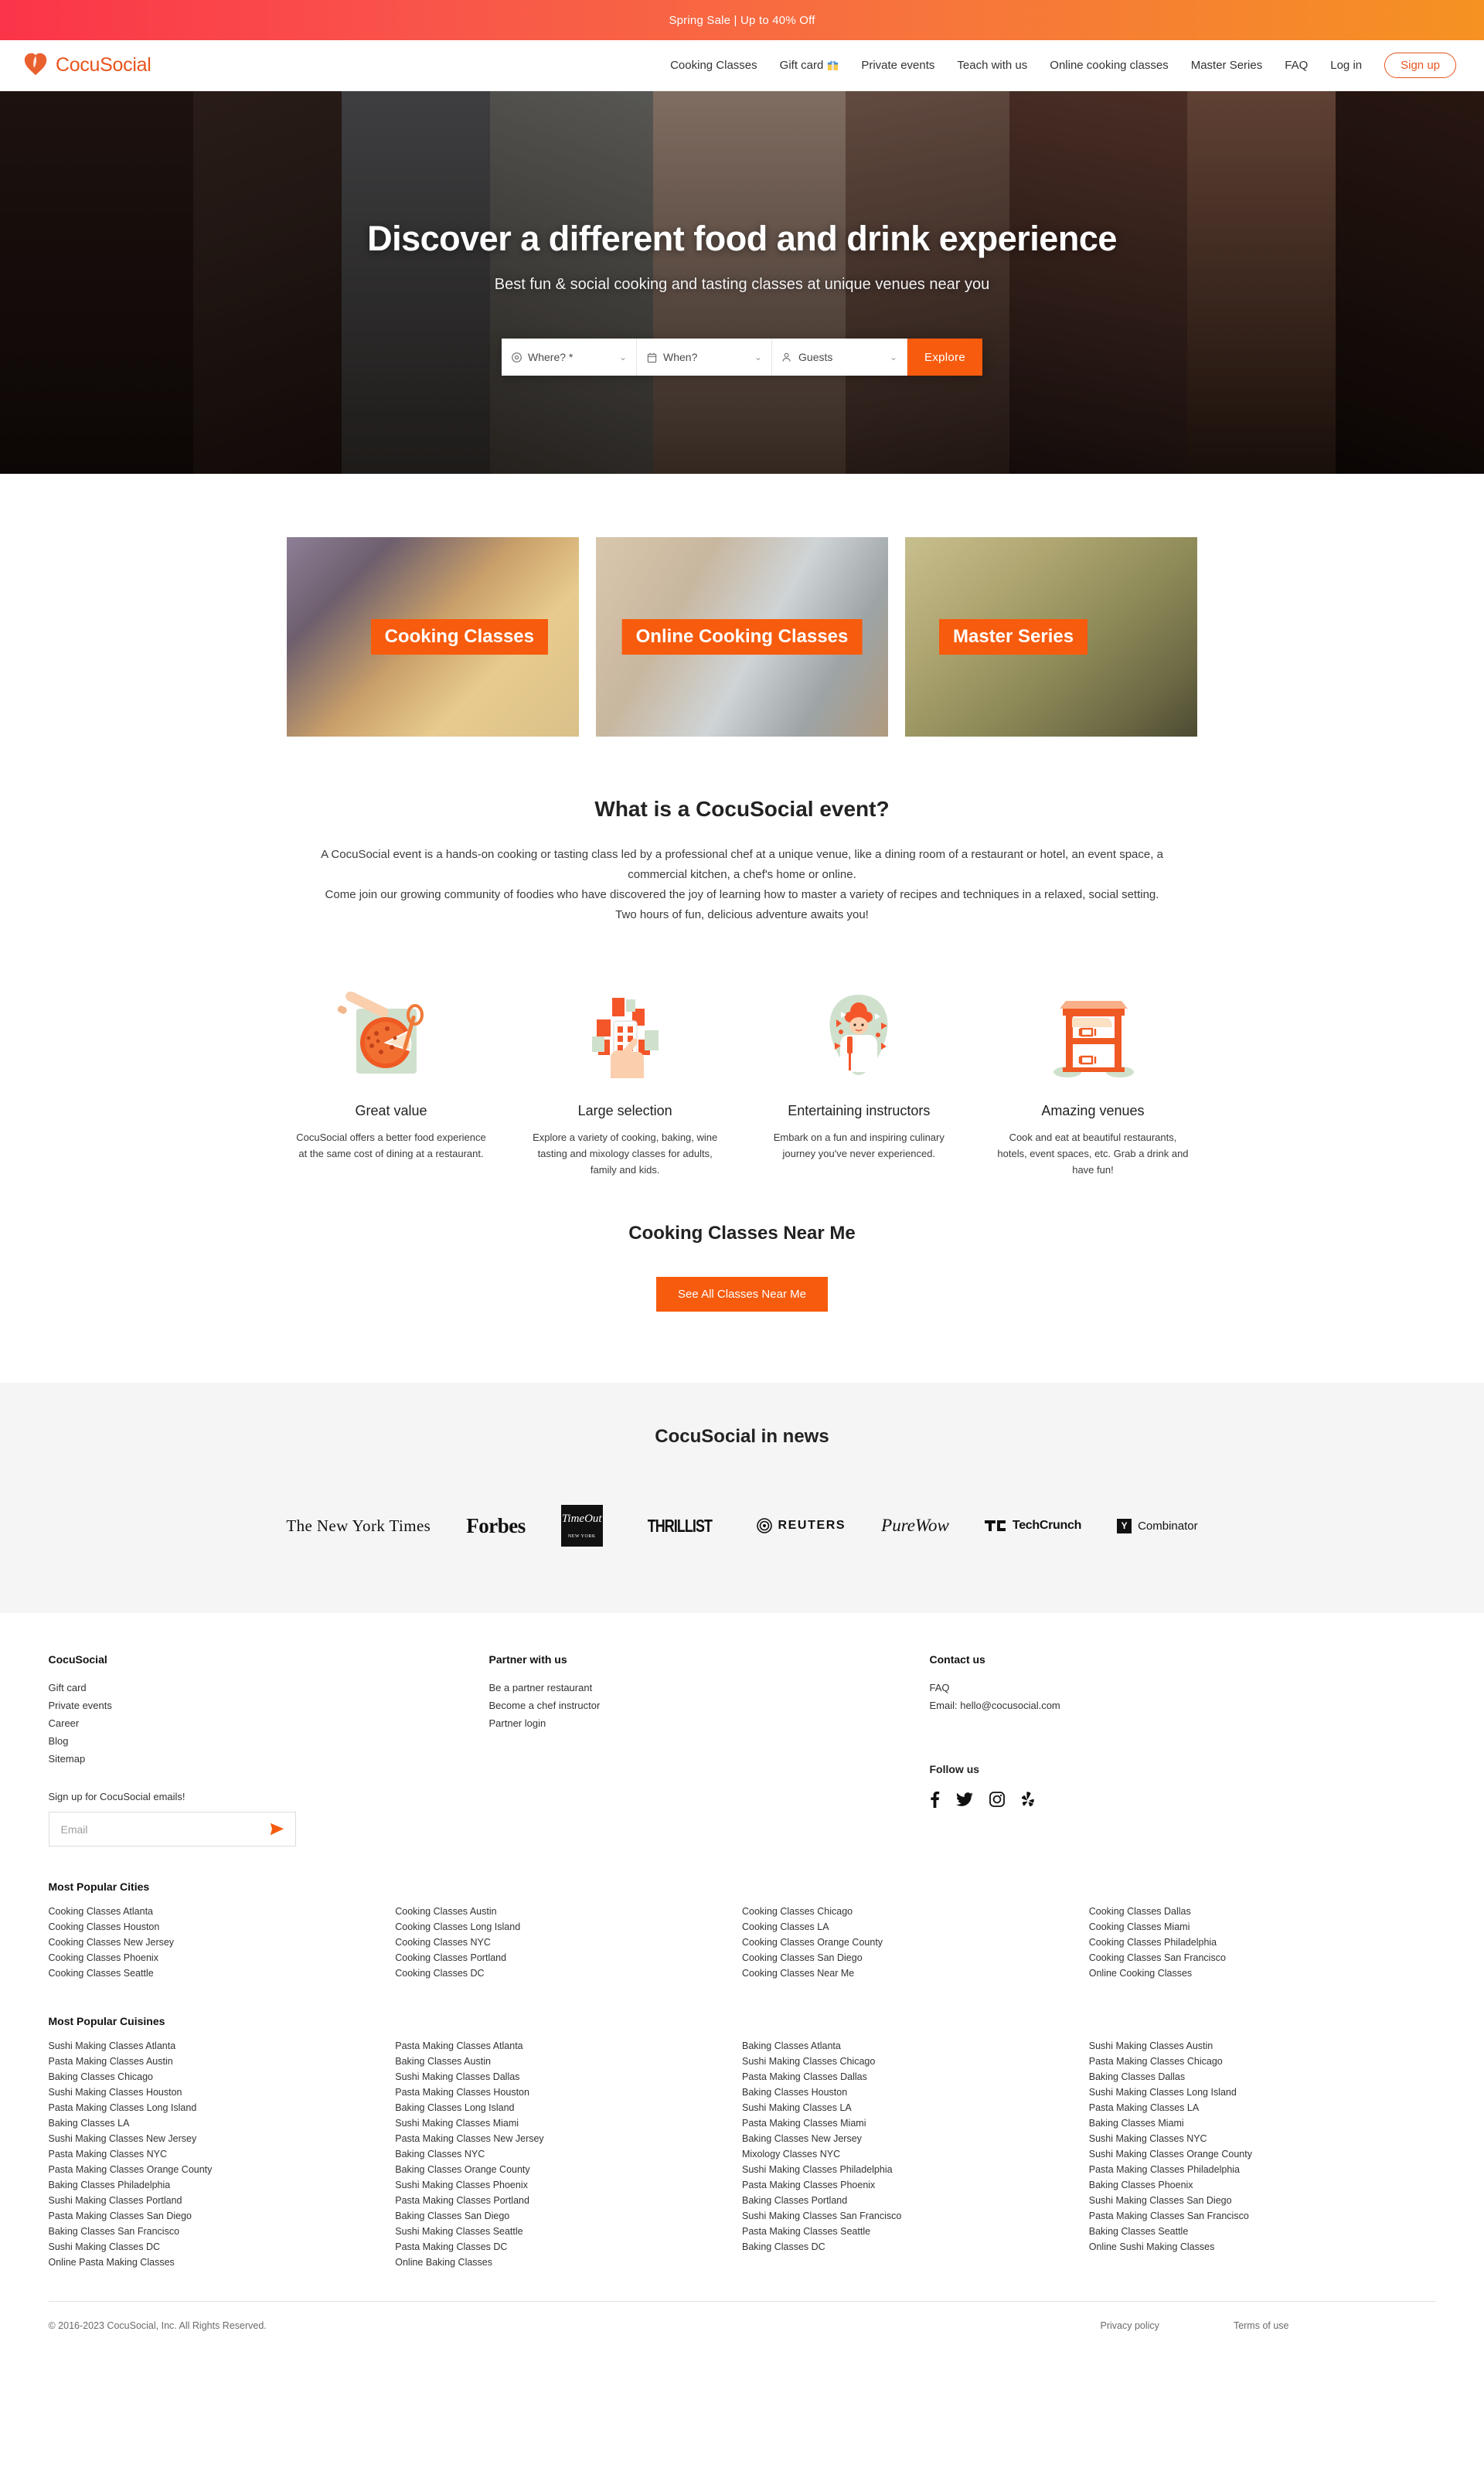  Describe the element at coordinates (568, 1911) in the screenshot. I see `city-link: Cooking Classes Austin` at that location.